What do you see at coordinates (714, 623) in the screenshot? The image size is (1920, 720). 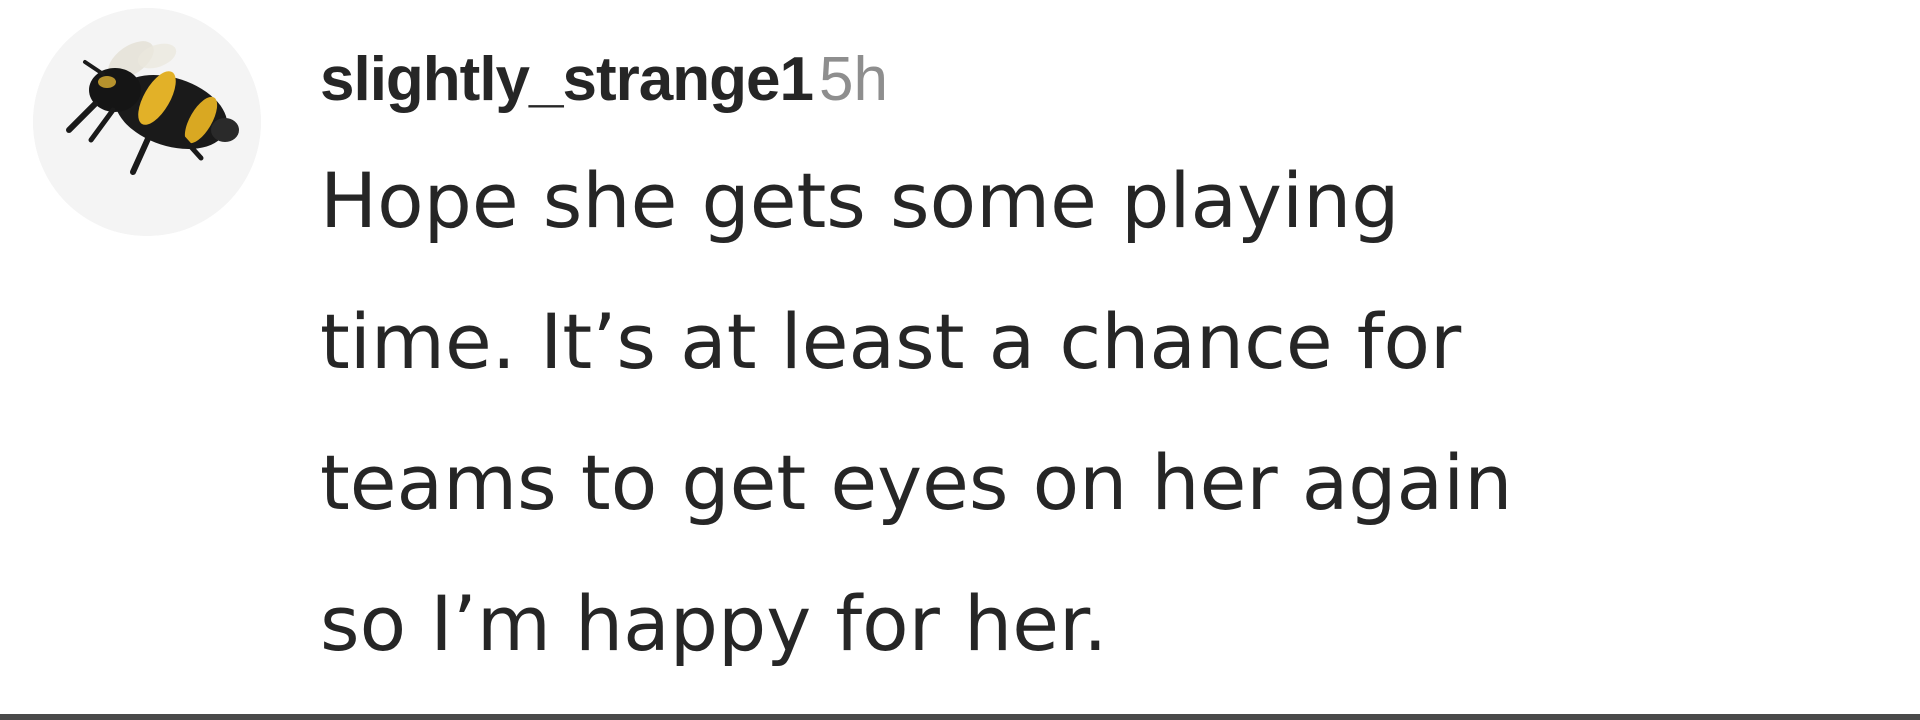 I see `comment-text-line: so I’m happy for her.` at bounding box center [714, 623].